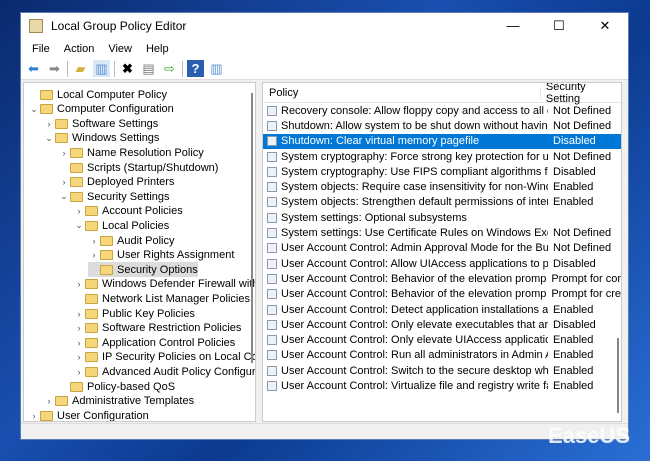 The width and height of the screenshot is (650, 461). What do you see at coordinates (101, 109) in the screenshot?
I see `tree-item: ⌄ Computer Configuration` at bounding box center [101, 109].